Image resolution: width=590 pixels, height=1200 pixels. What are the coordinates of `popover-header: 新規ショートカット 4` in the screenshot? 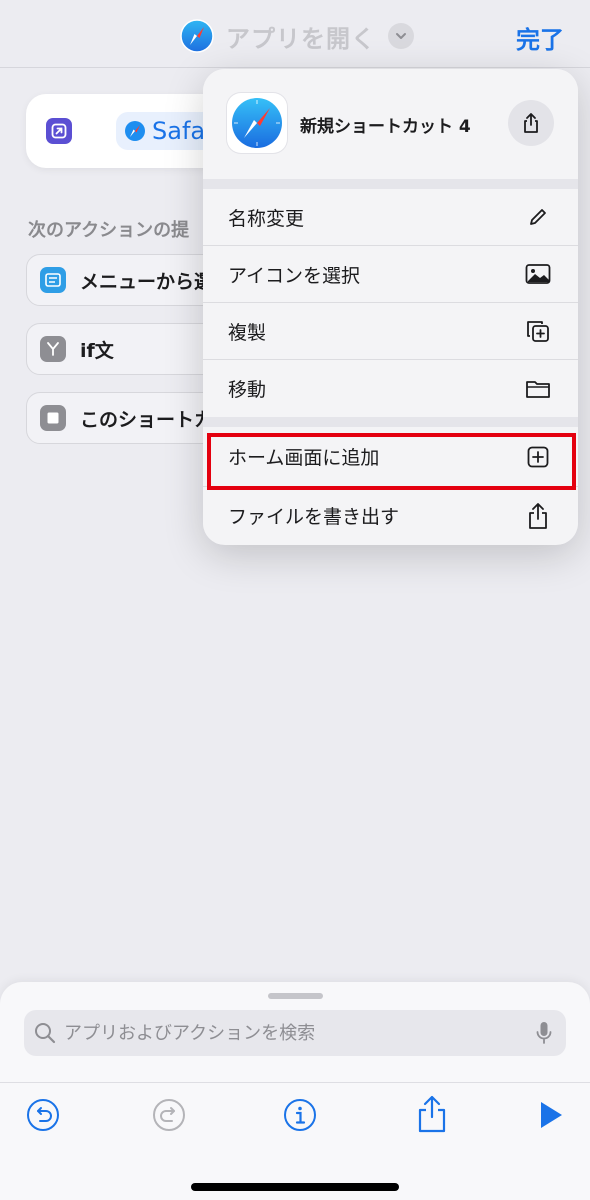 It's located at (390, 124).